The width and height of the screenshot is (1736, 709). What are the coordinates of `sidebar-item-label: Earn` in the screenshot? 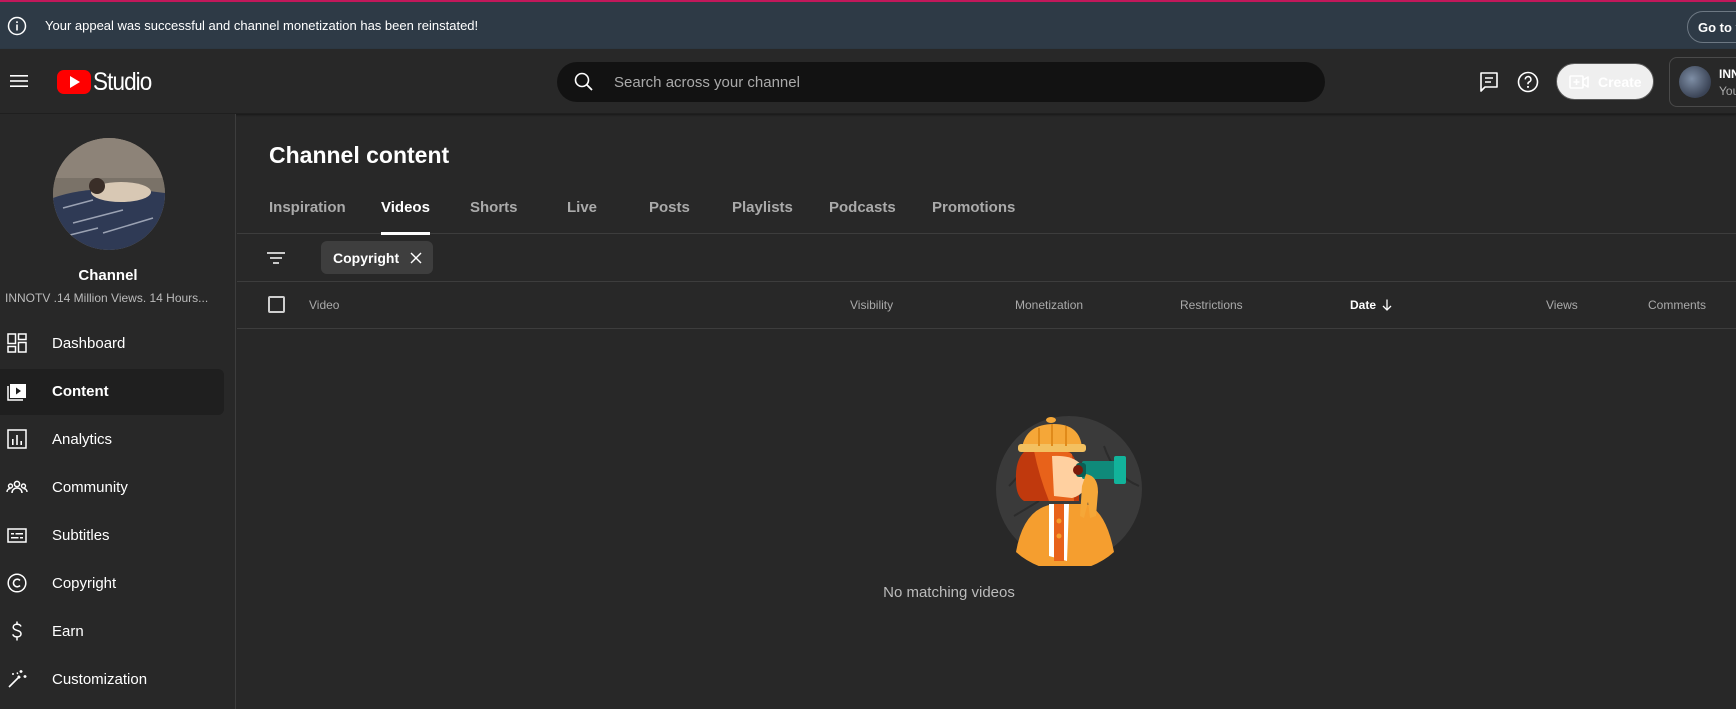 It's located at (68, 631).